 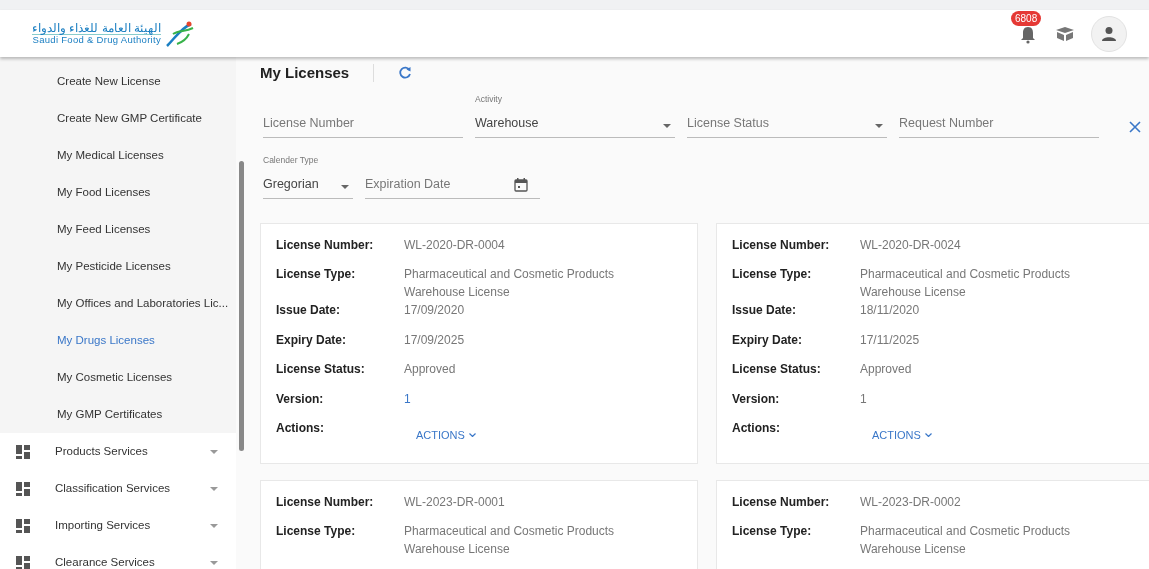 What do you see at coordinates (1065, 33) in the screenshot?
I see `box-icon` at bounding box center [1065, 33].